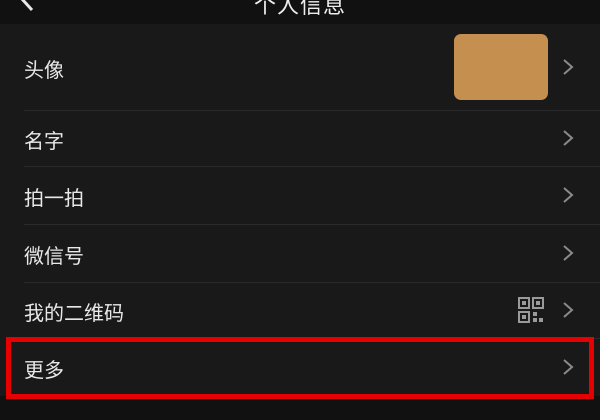  What do you see at coordinates (300, 253) in the screenshot?
I see `wechat-id-row: 微信号` at bounding box center [300, 253].